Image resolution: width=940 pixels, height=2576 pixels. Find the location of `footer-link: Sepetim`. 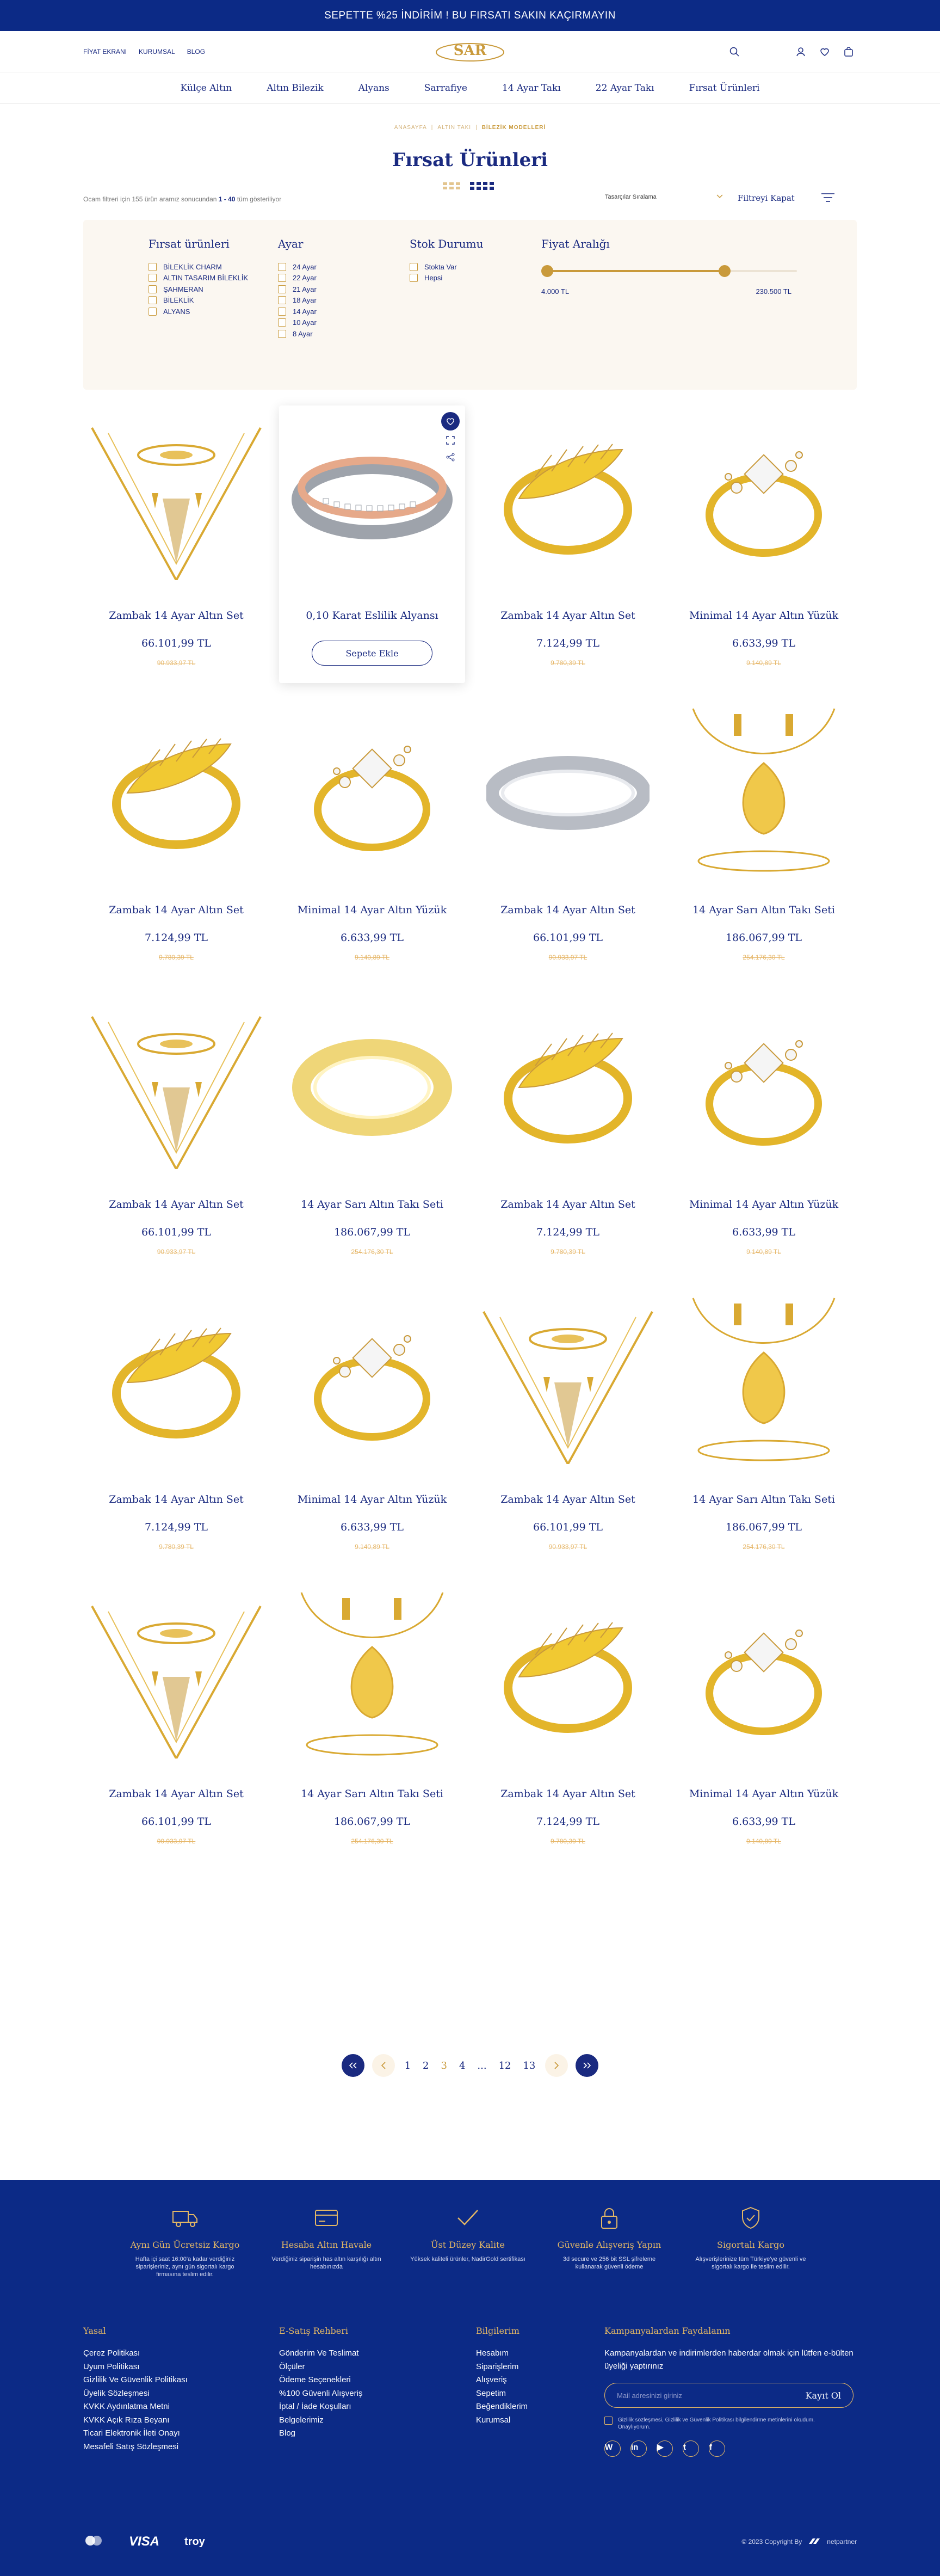

footer-link: Sepetim is located at coordinates (502, 2394).